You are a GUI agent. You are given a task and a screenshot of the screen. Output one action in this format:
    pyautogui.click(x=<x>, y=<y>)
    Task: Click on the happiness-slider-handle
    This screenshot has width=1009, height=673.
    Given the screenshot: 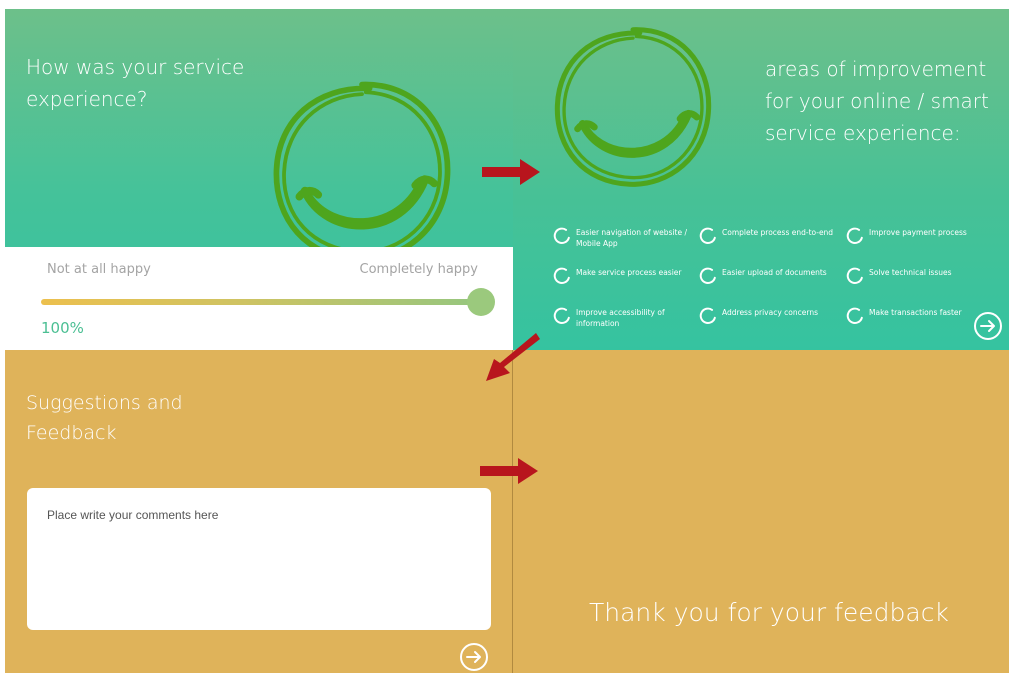 What is the action you would take?
    pyautogui.click(x=481, y=302)
    